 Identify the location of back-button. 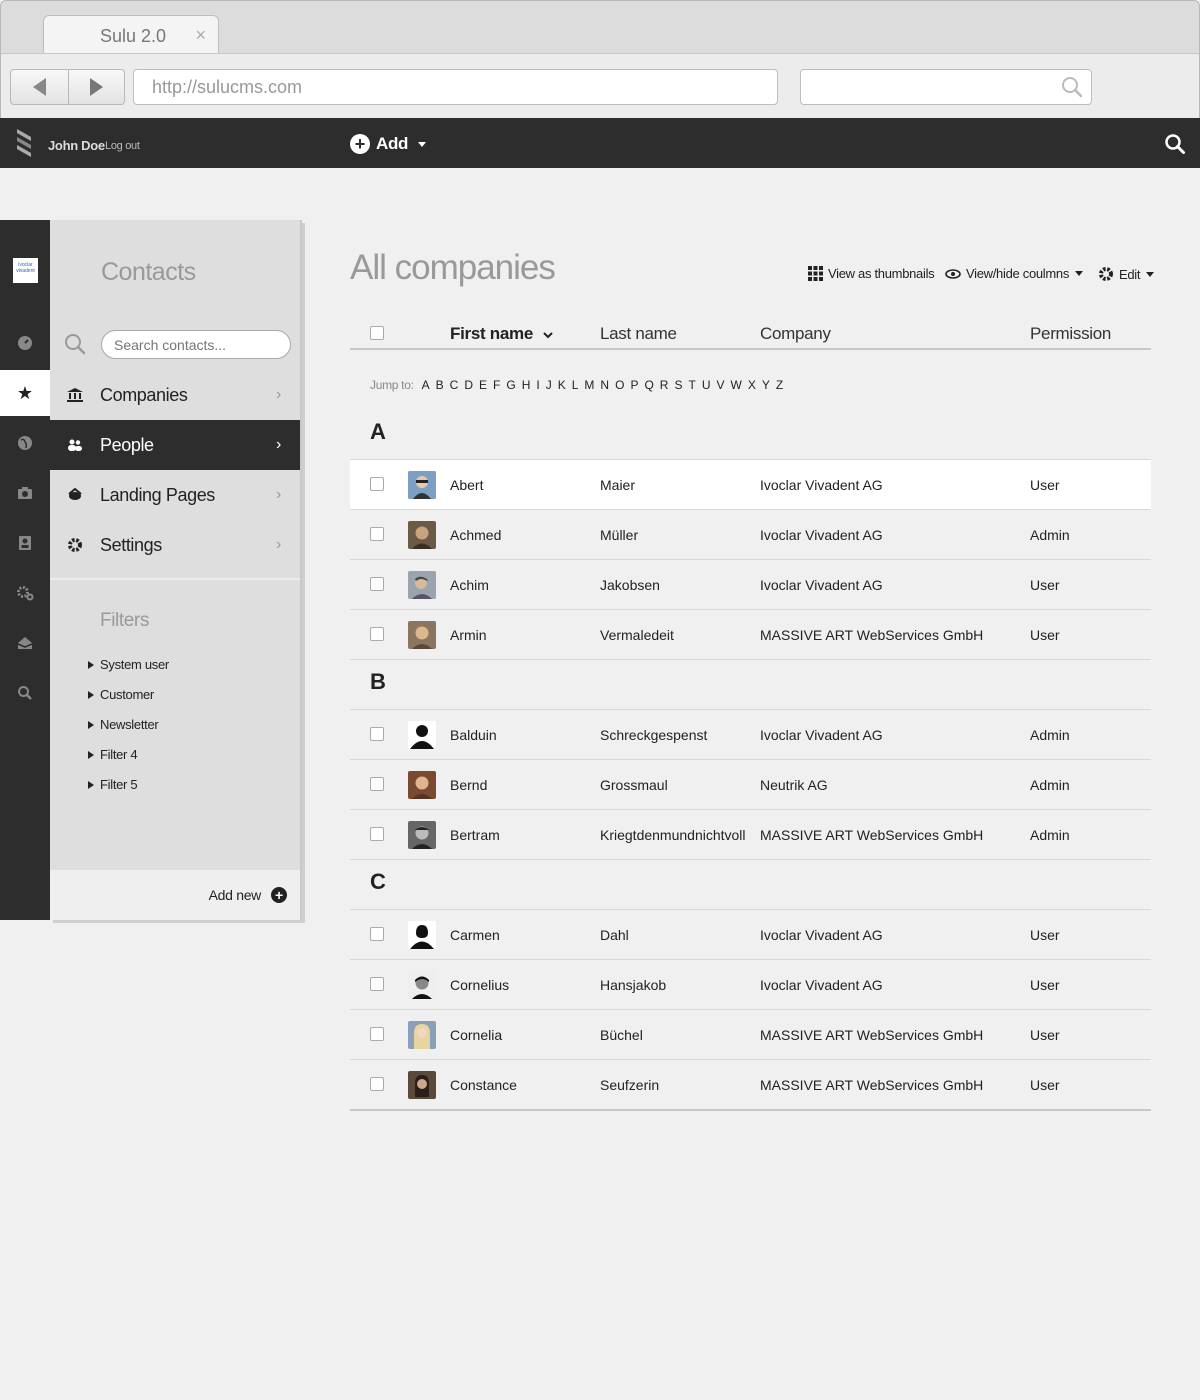
(39, 87).